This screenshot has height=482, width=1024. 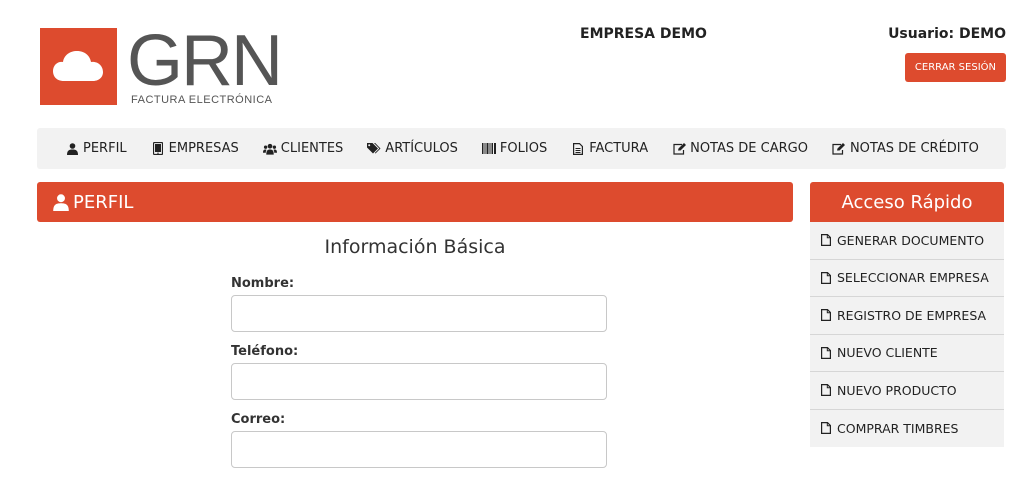 I want to click on nav-item-clientes: CLIENTES, so click(x=303, y=148).